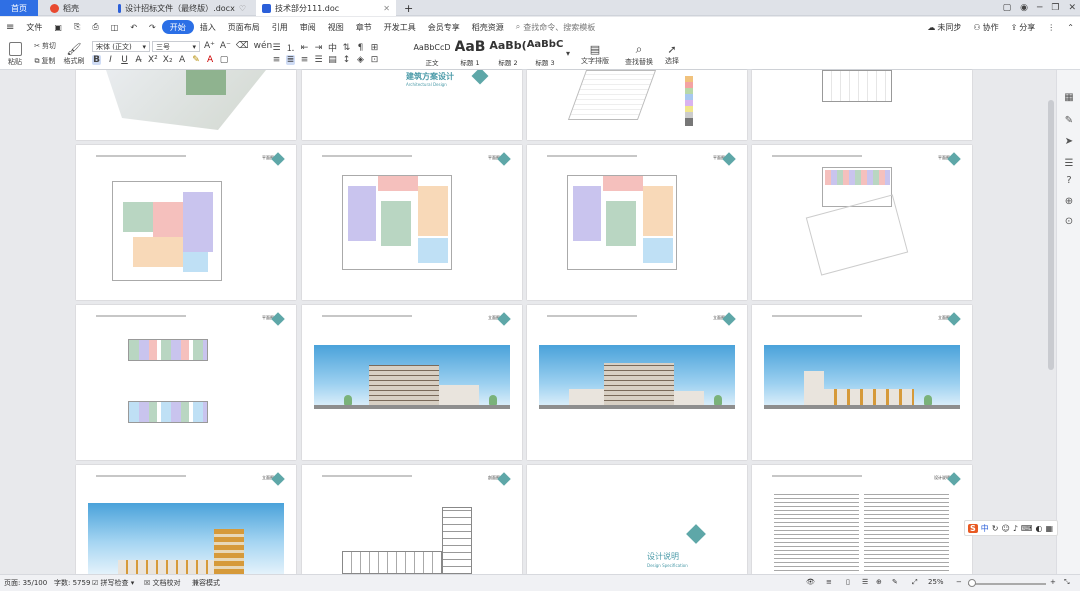  What do you see at coordinates (45, 46) in the screenshot?
I see `cut-button: ✂ 剪切` at bounding box center [45, 46].